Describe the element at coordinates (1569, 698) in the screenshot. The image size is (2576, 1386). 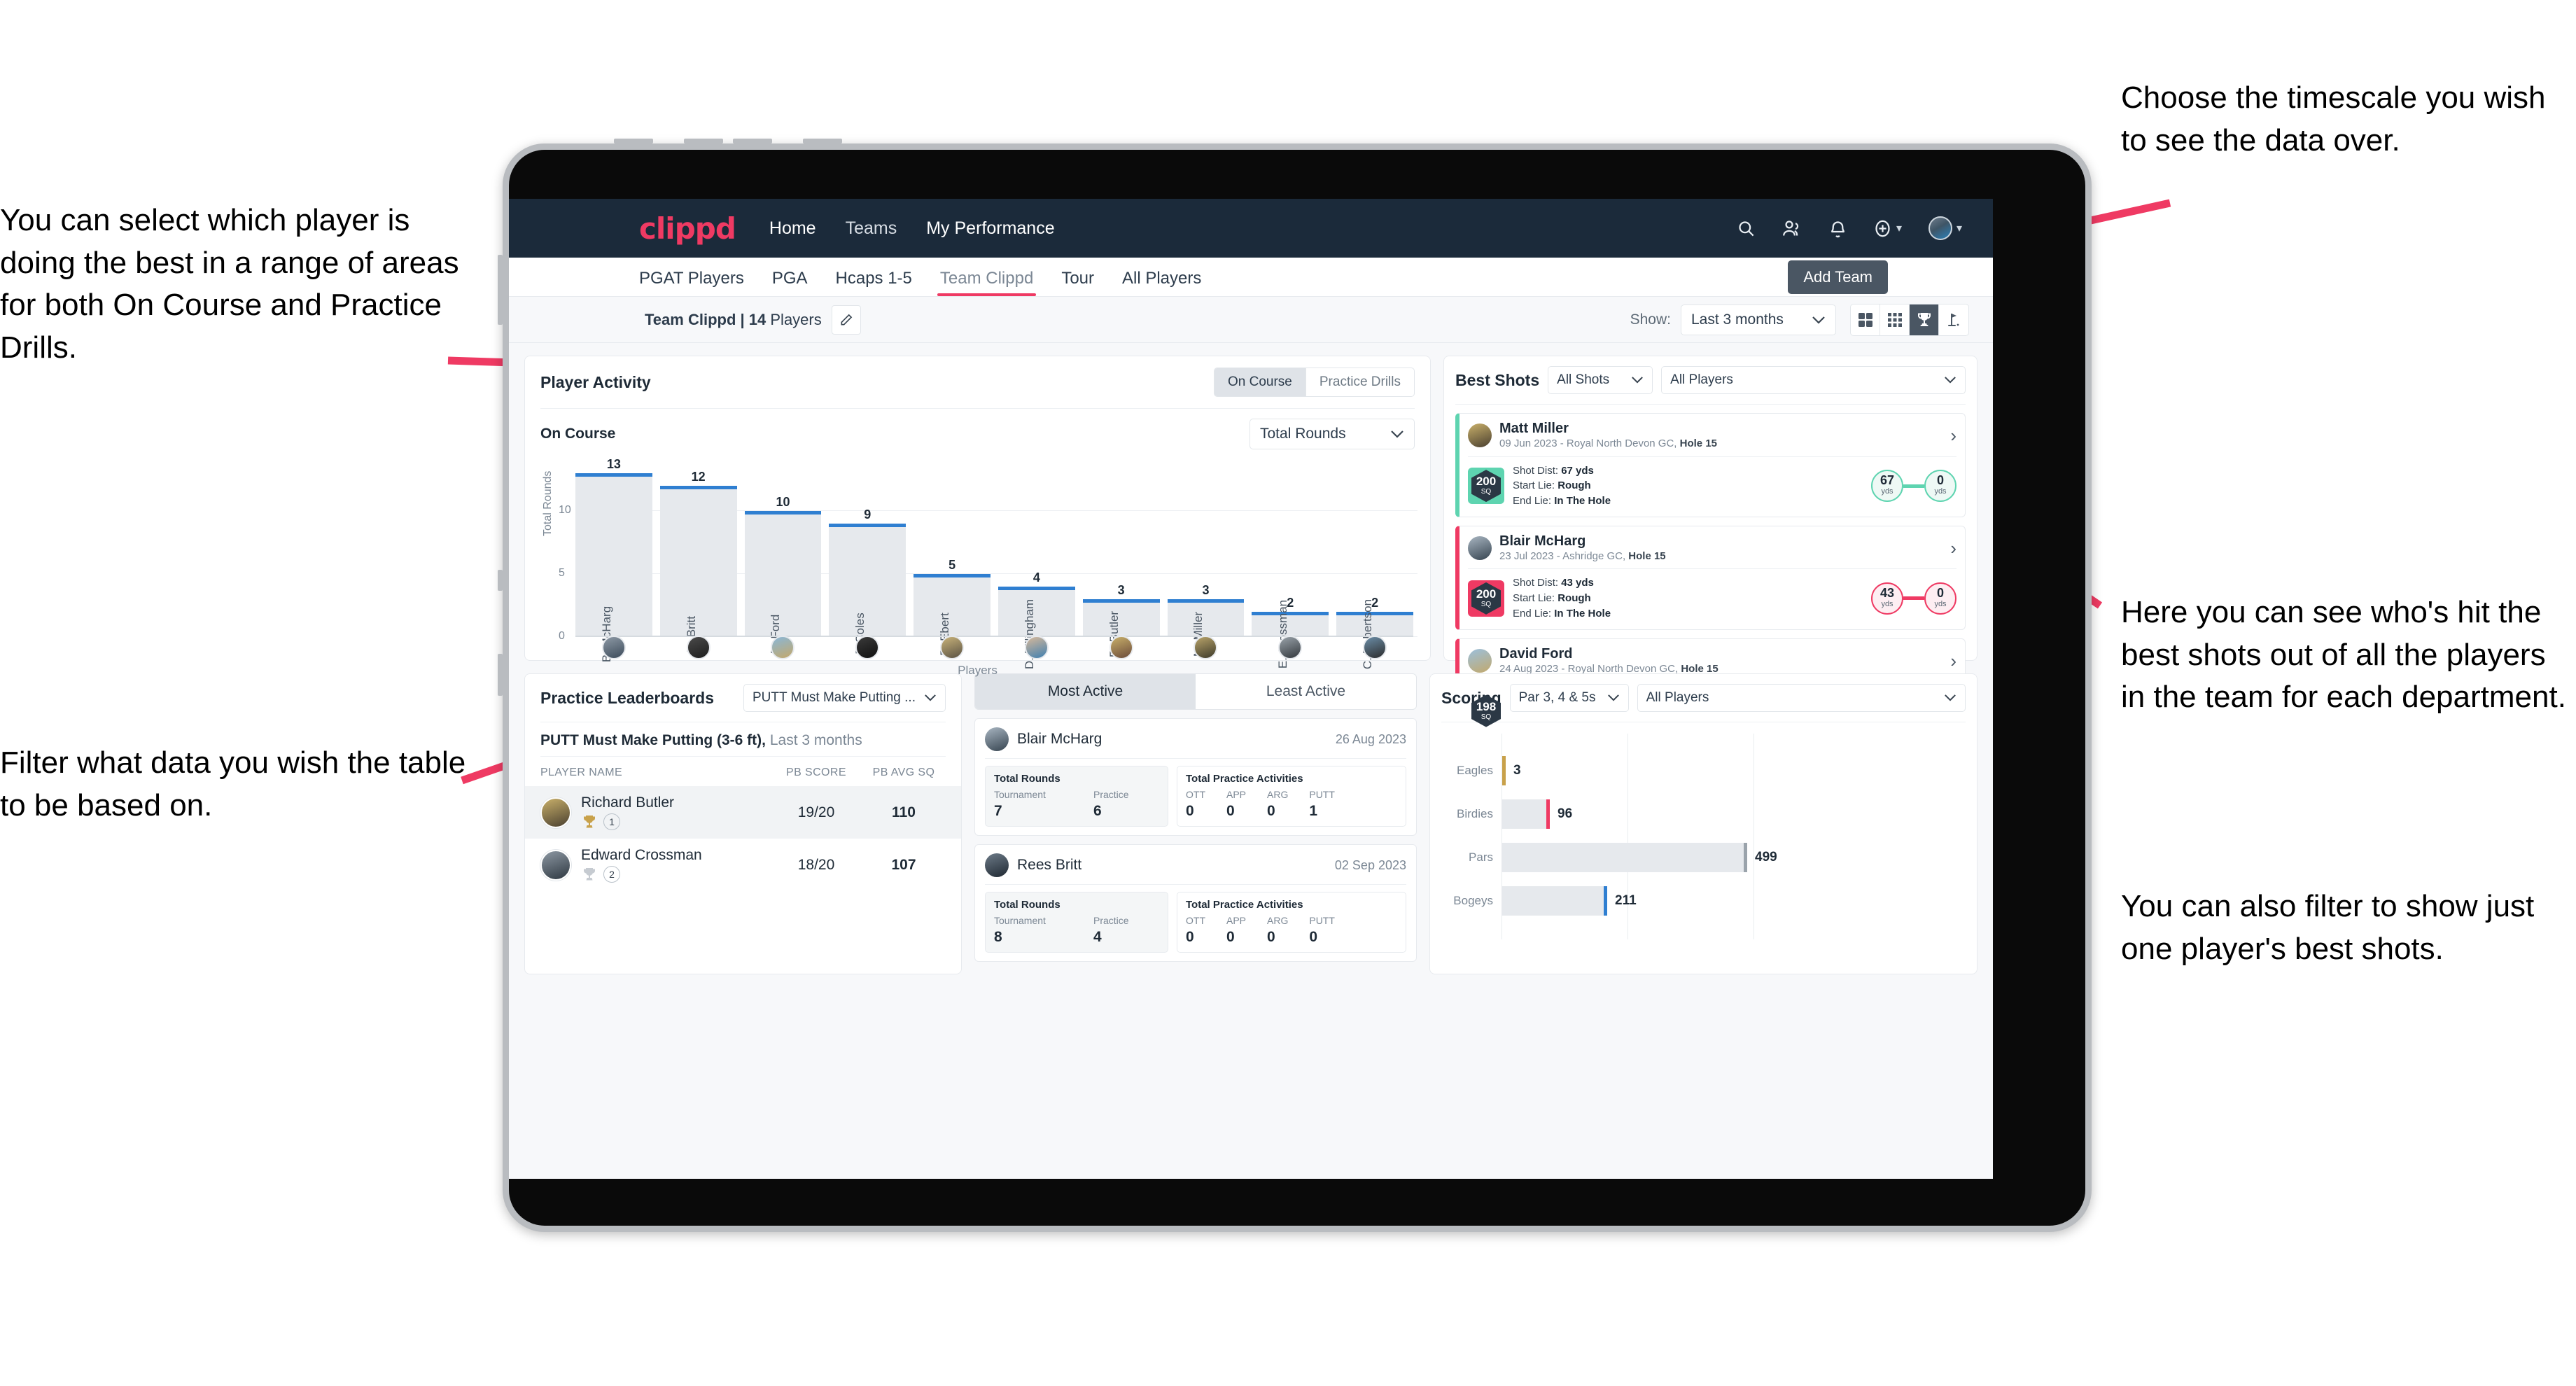
I see `scoring-par-filter: Par 3, 4 & 5s` at that location.